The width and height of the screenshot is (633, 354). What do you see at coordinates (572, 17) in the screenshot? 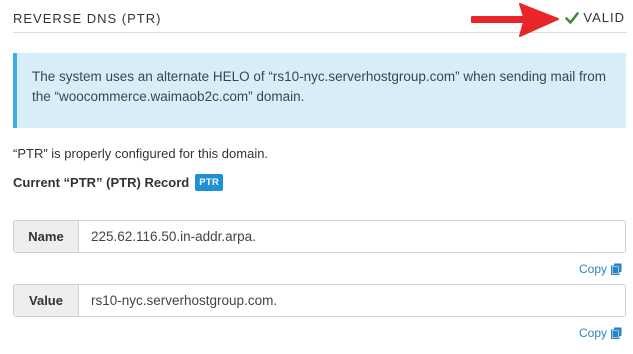
I see `check-icon` at bounding box center [572, 17].